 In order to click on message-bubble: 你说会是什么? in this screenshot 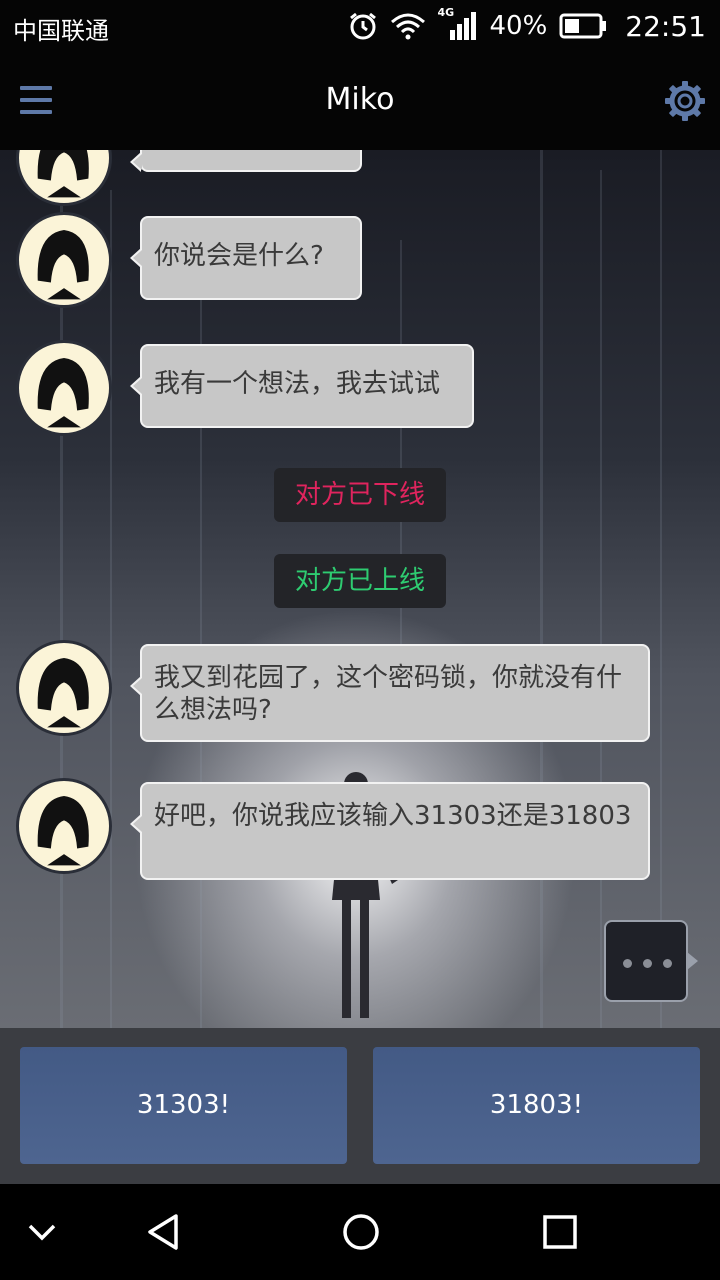, I will do `click(246, 258)`.